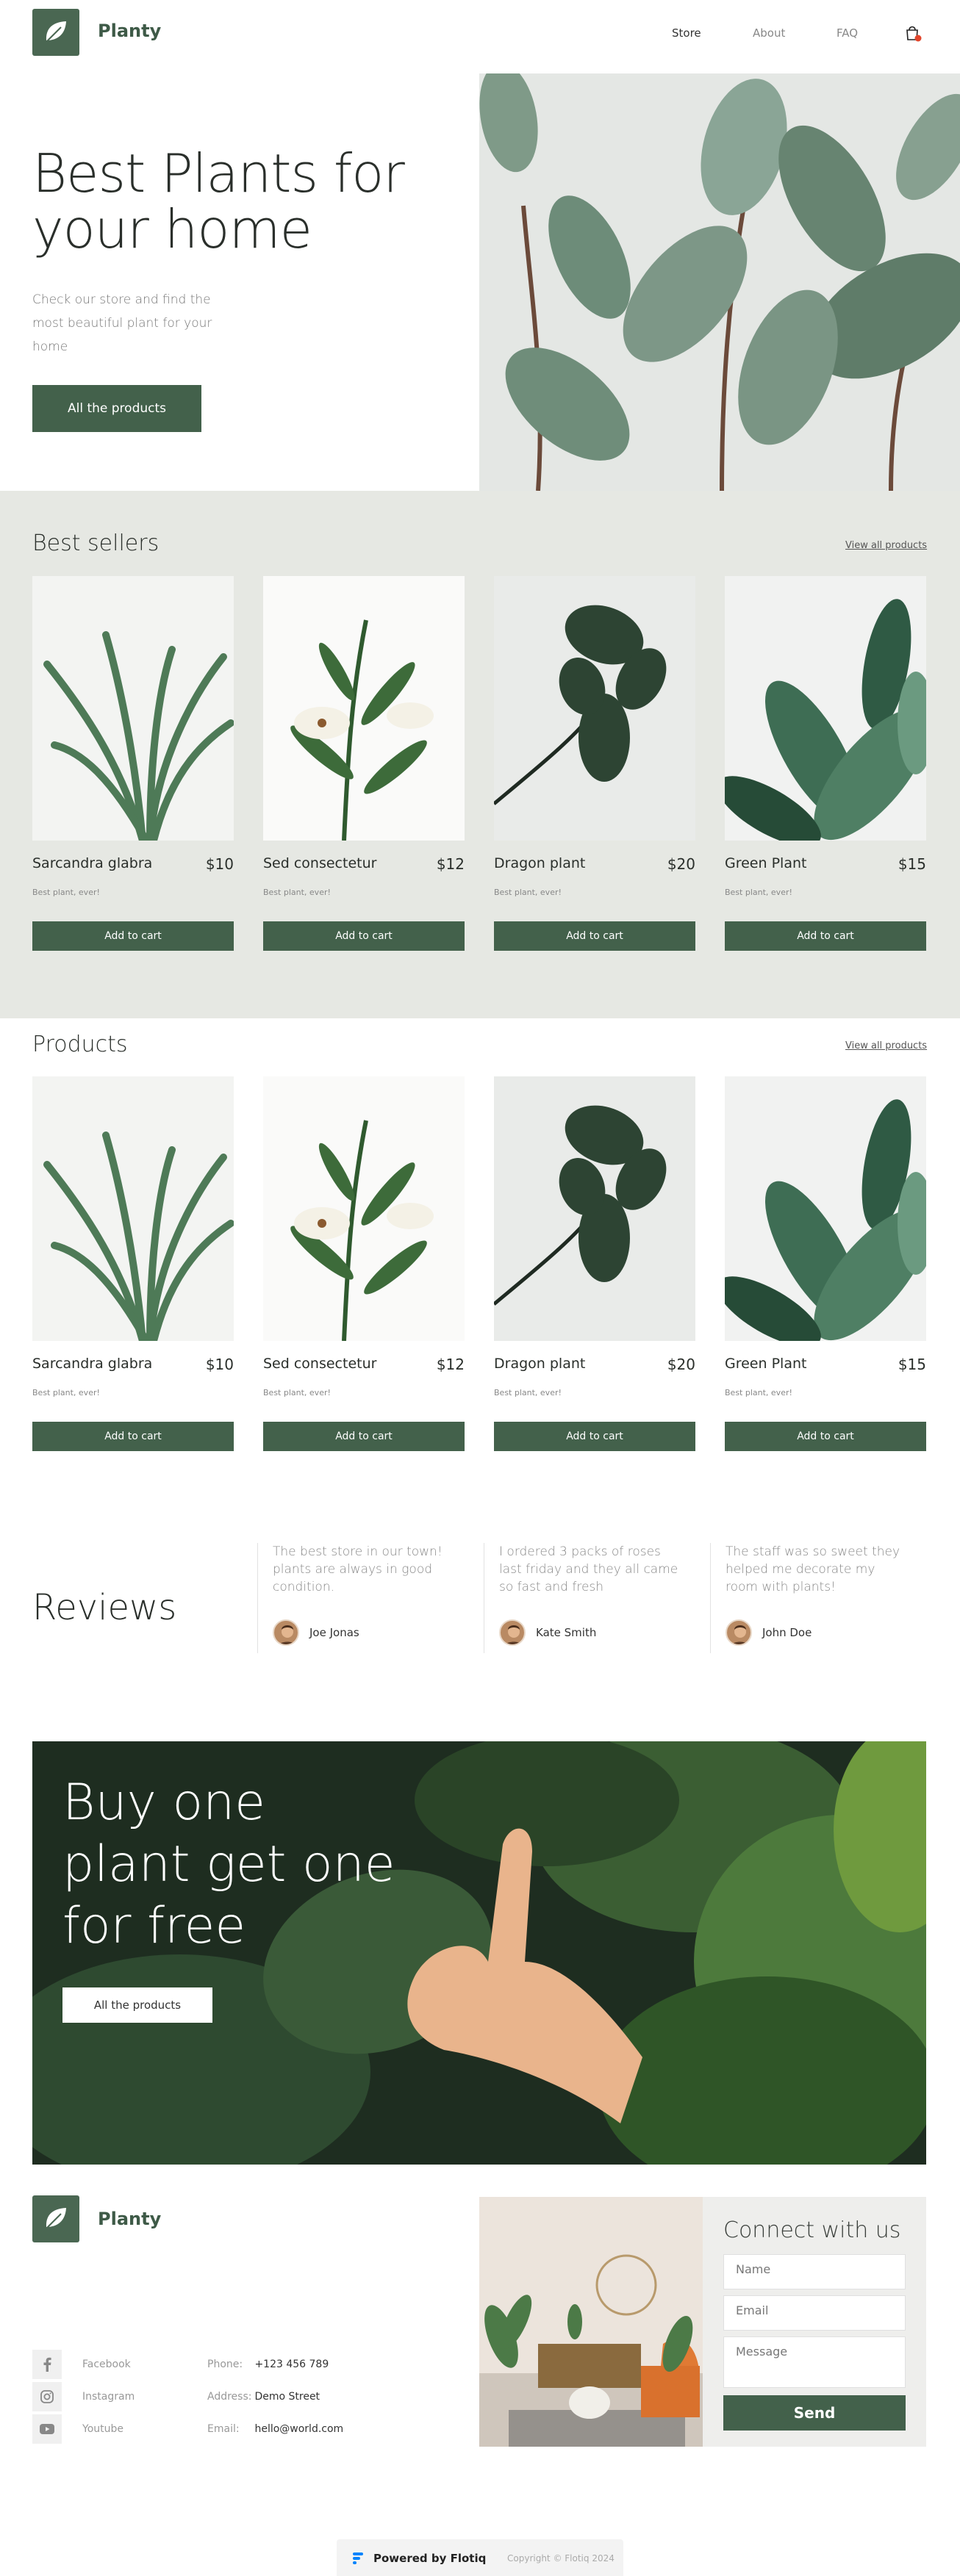 The image size is (960, 2576). What do you see at coordinates (561, 2558) in the screenshot?
I see `copyright-text: Copyright © Flotiq 2024` at bounding box center [561, 2558].